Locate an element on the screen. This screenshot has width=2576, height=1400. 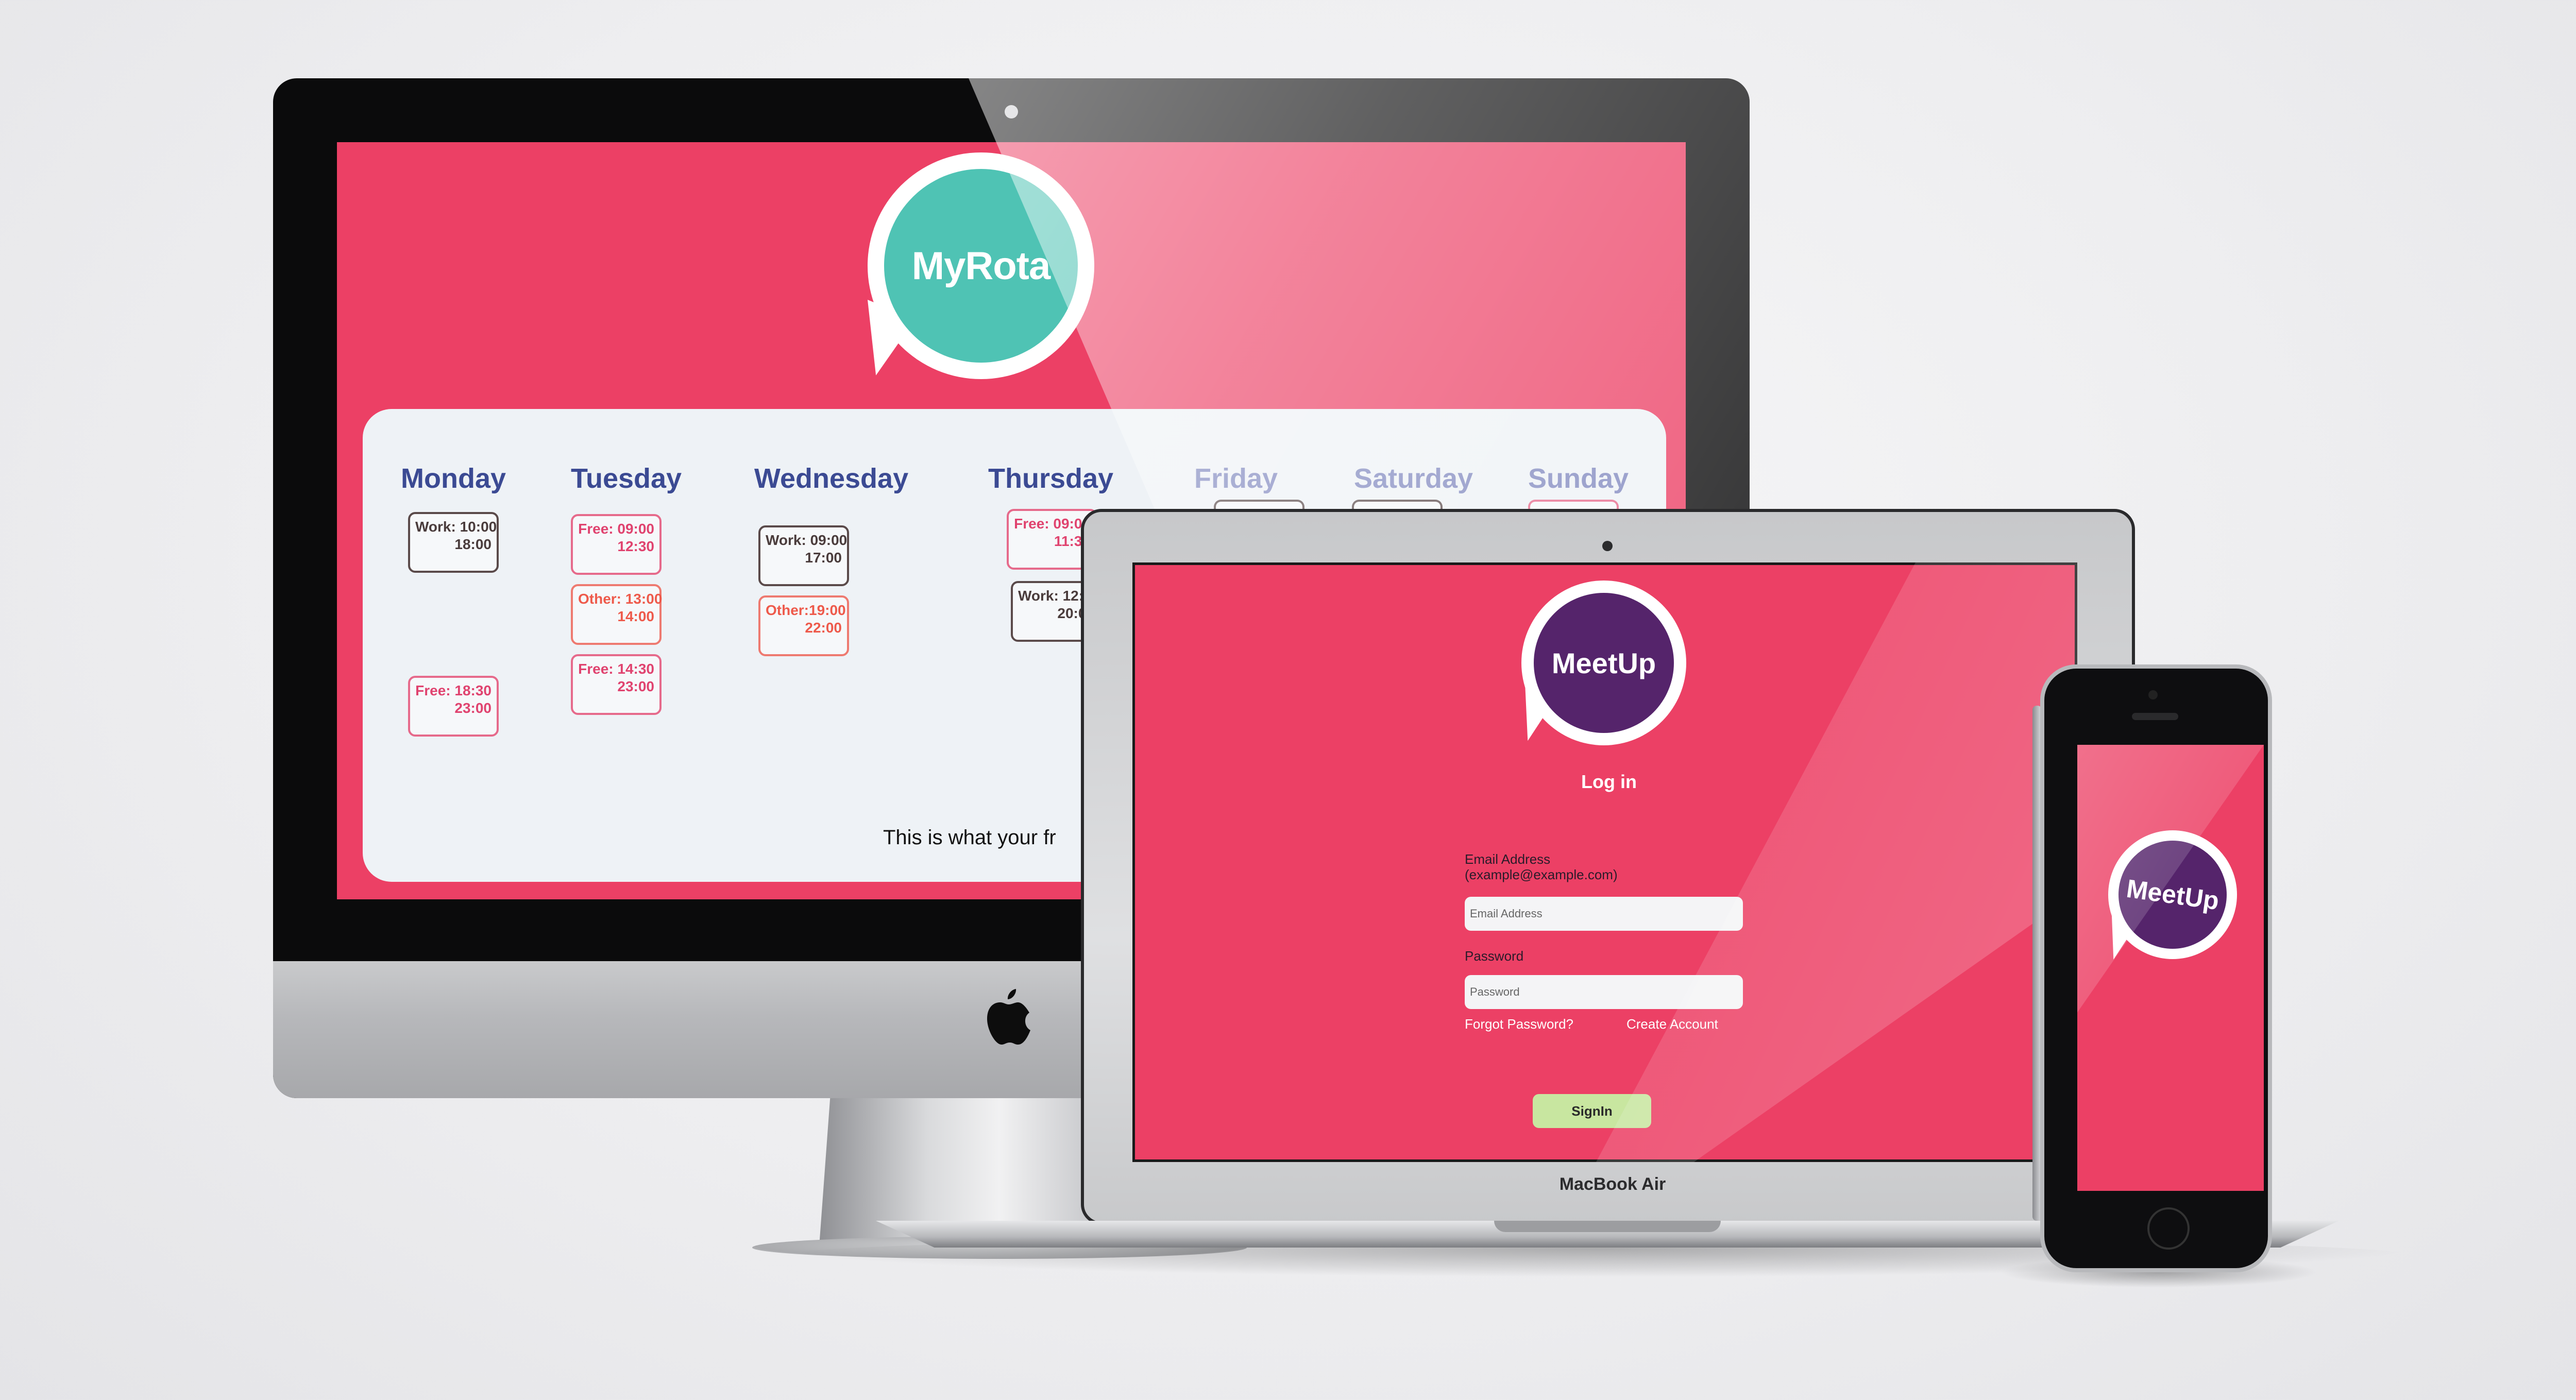
meetup-logo: MeetUp is located at coordinates (1598, 665).